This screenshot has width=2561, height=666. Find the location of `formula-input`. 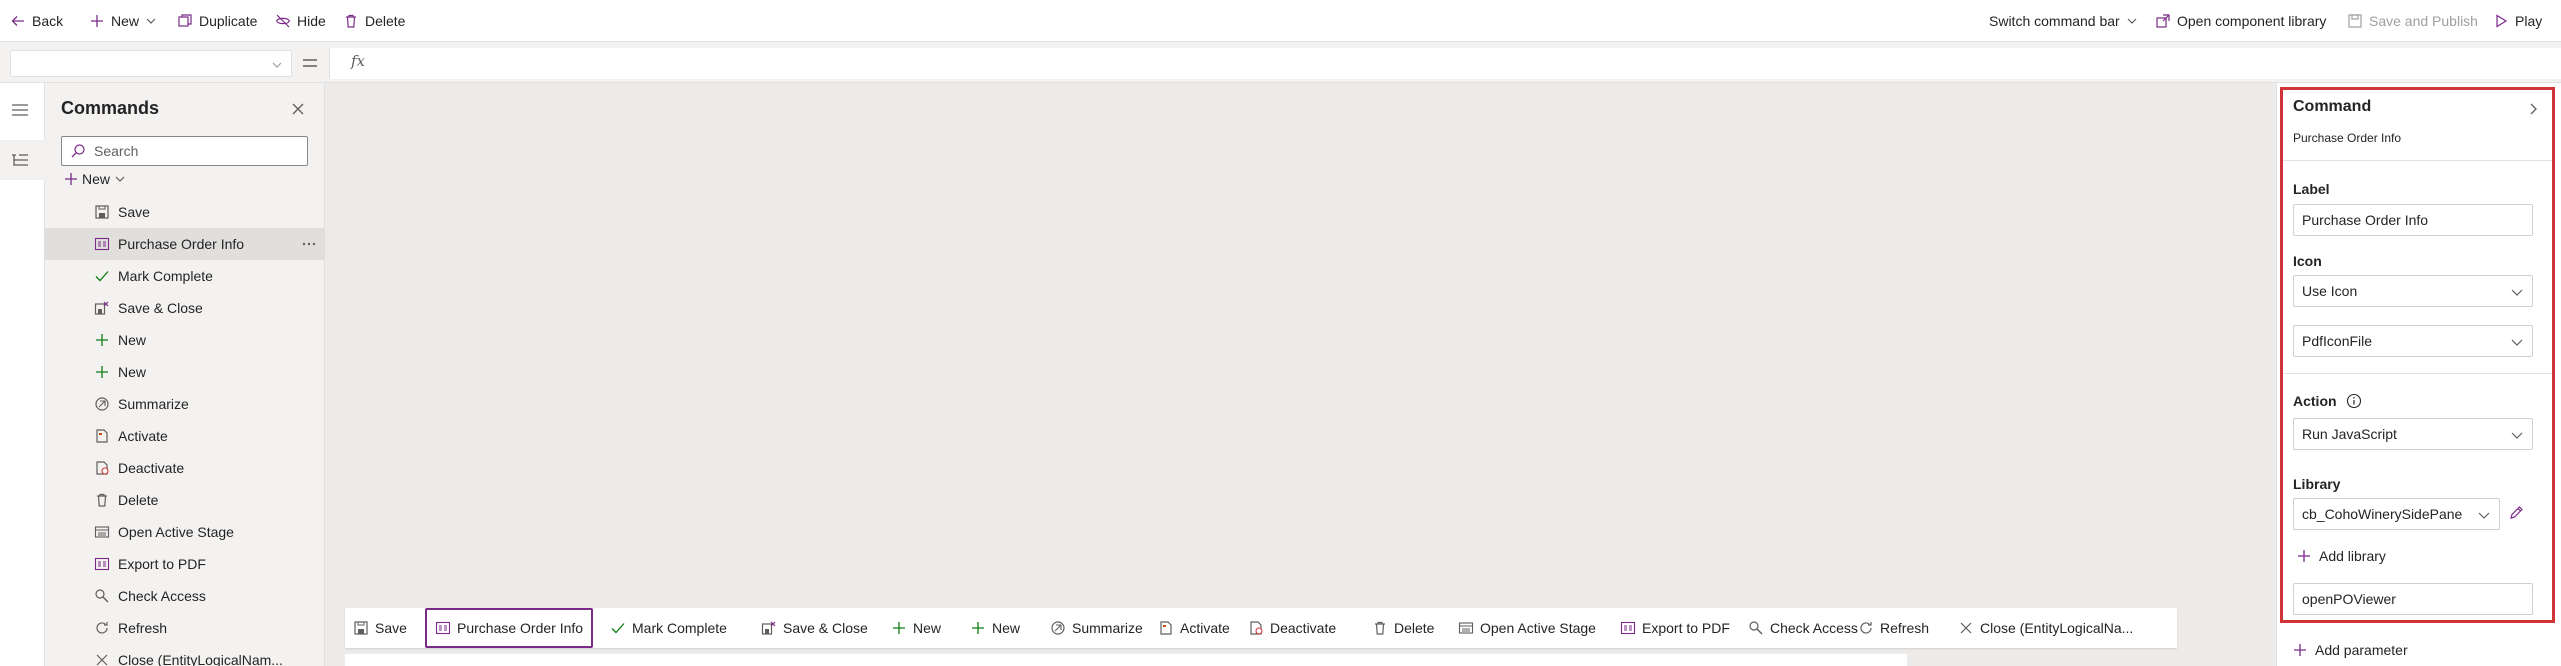

formula-input is located at coordinates (1445, 63).